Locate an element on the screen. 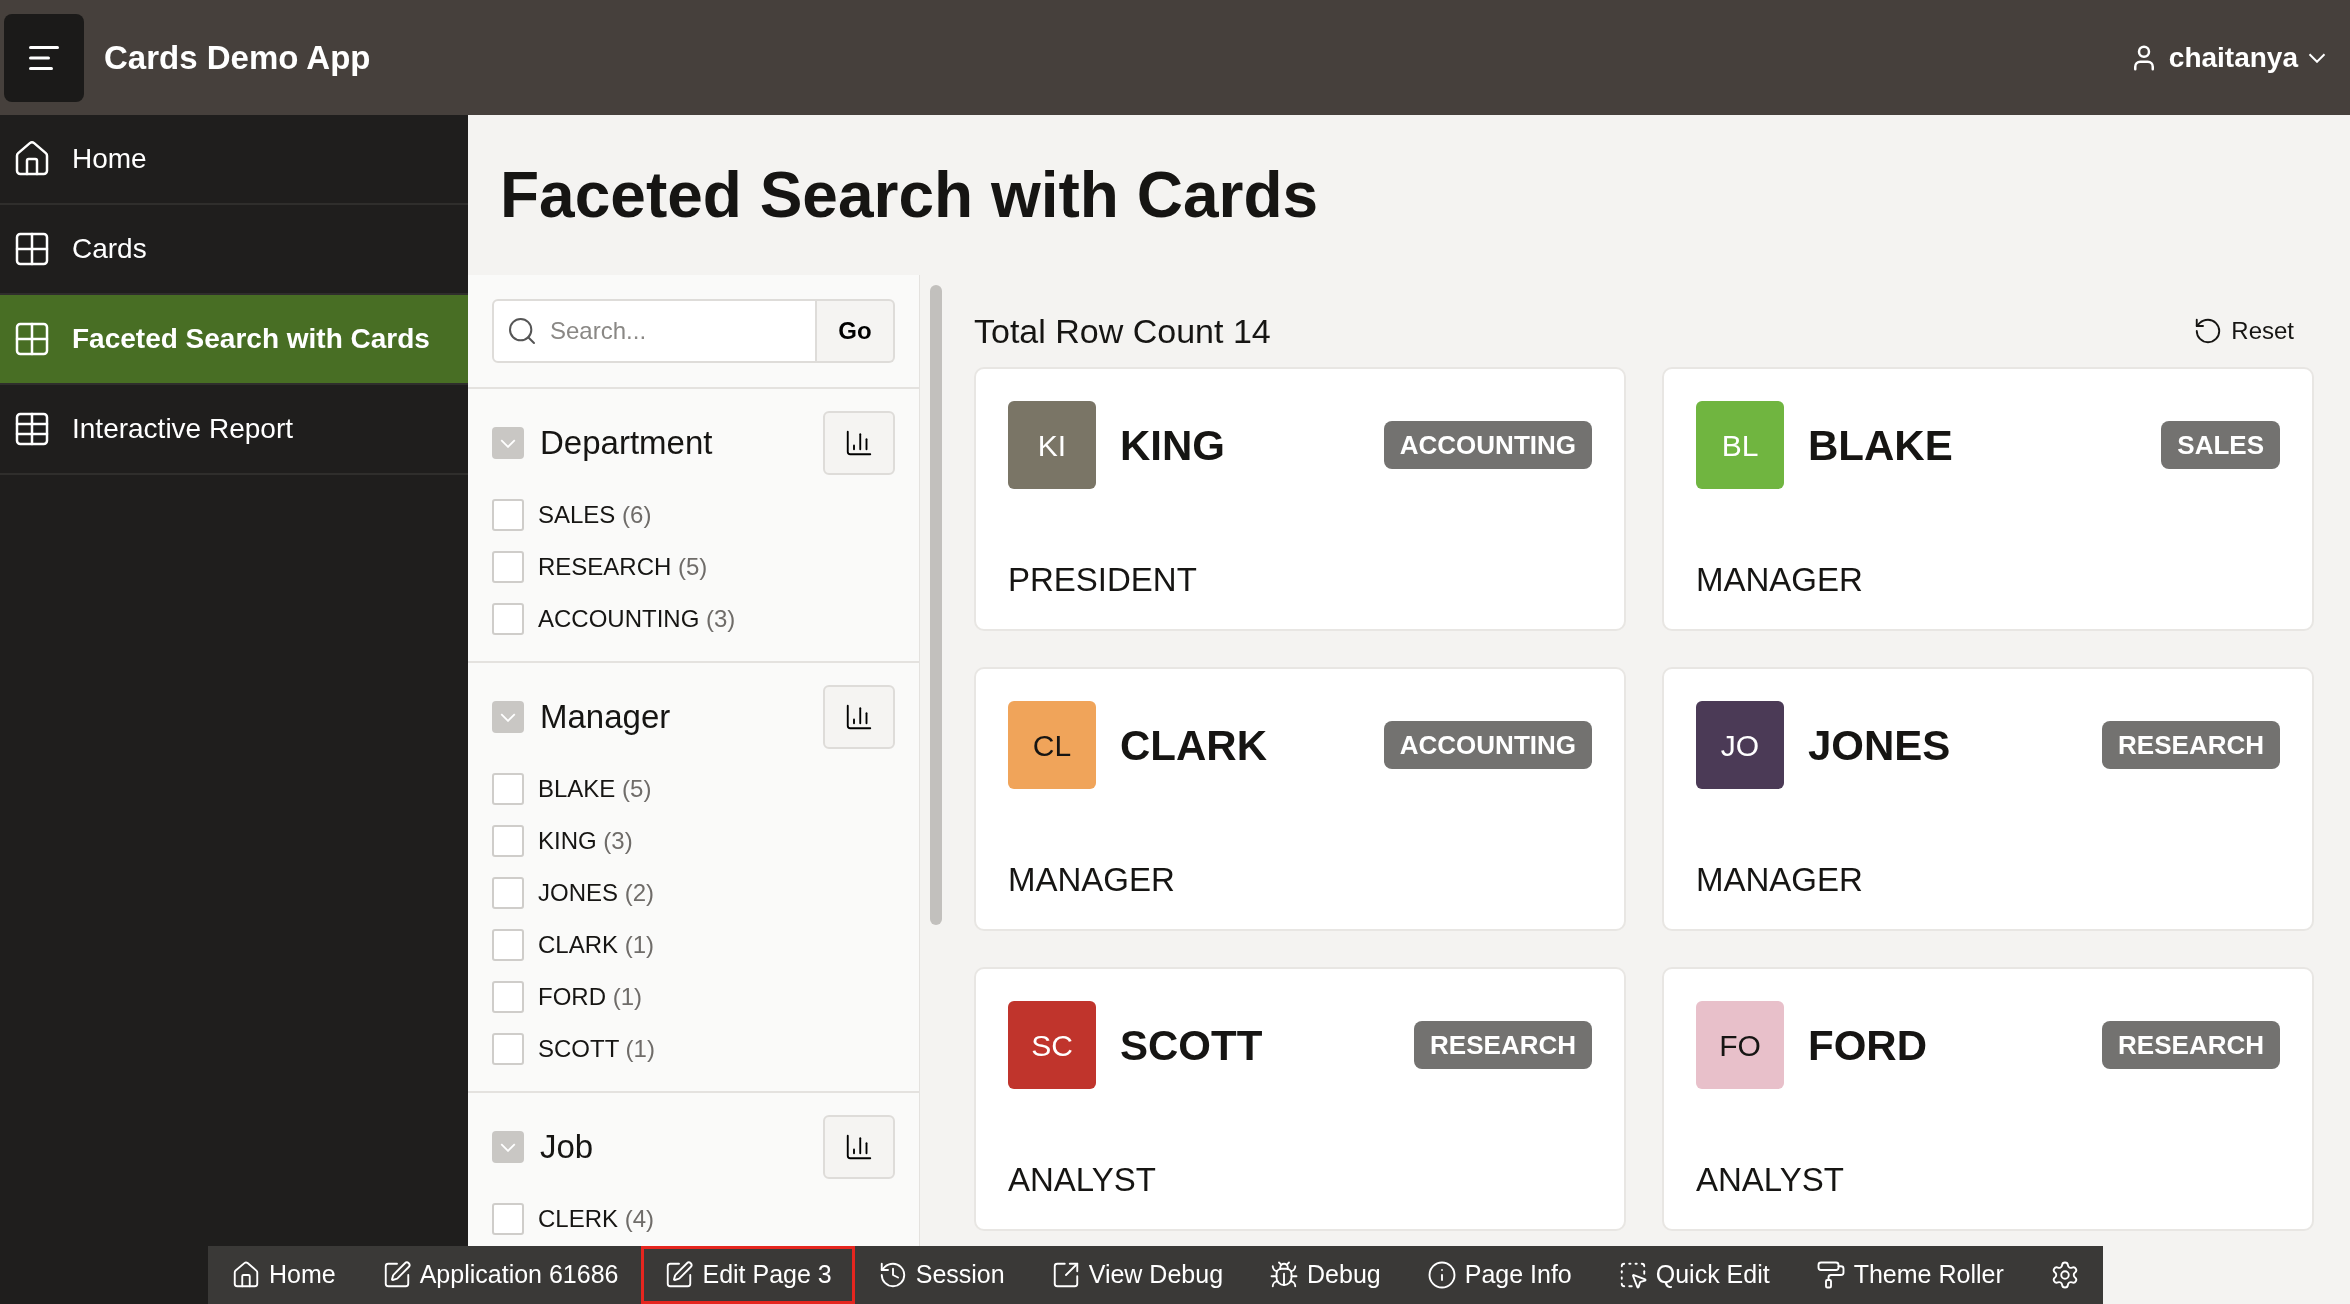  page-title: Faceted Search with Cards is located at coordinates (909, 195).